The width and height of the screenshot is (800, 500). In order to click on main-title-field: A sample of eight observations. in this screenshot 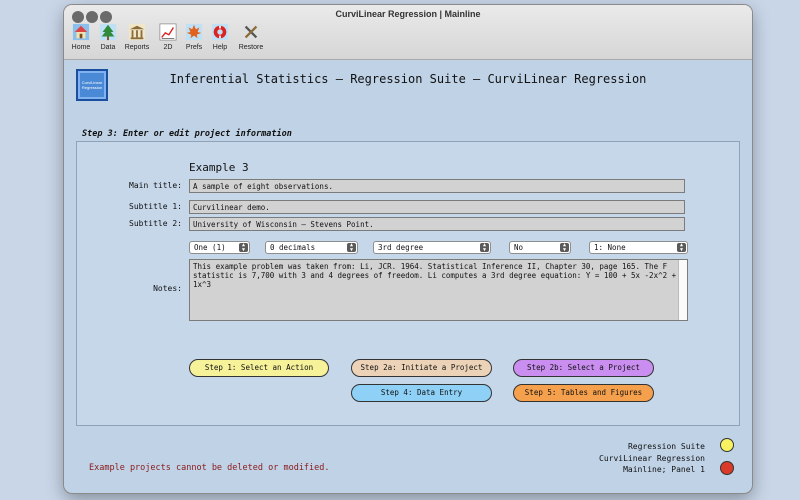, I will do `click(437, 186)`.